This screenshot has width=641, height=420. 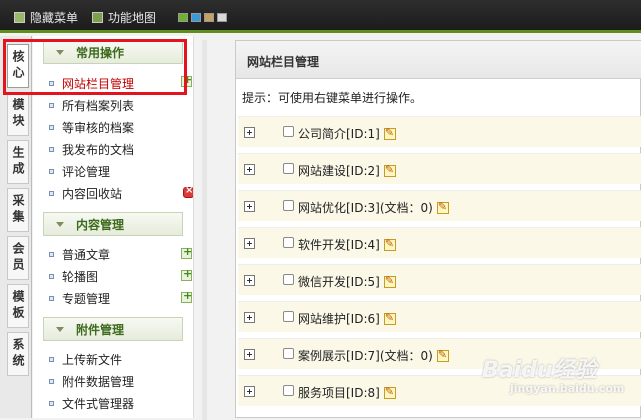 I want to click on menu-item-carousel: 轮播图, so click(x=73, y=276).